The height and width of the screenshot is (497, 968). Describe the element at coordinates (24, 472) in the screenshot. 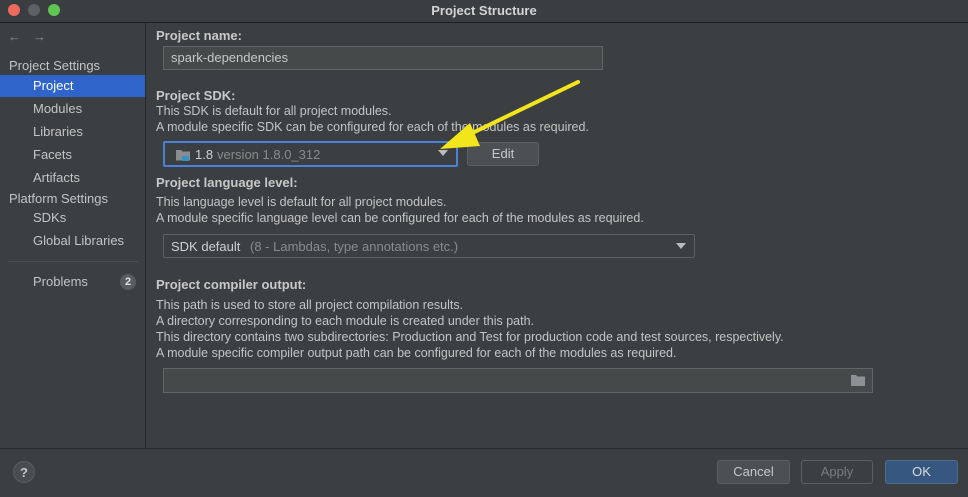

I see `help-button: ?` at that location.